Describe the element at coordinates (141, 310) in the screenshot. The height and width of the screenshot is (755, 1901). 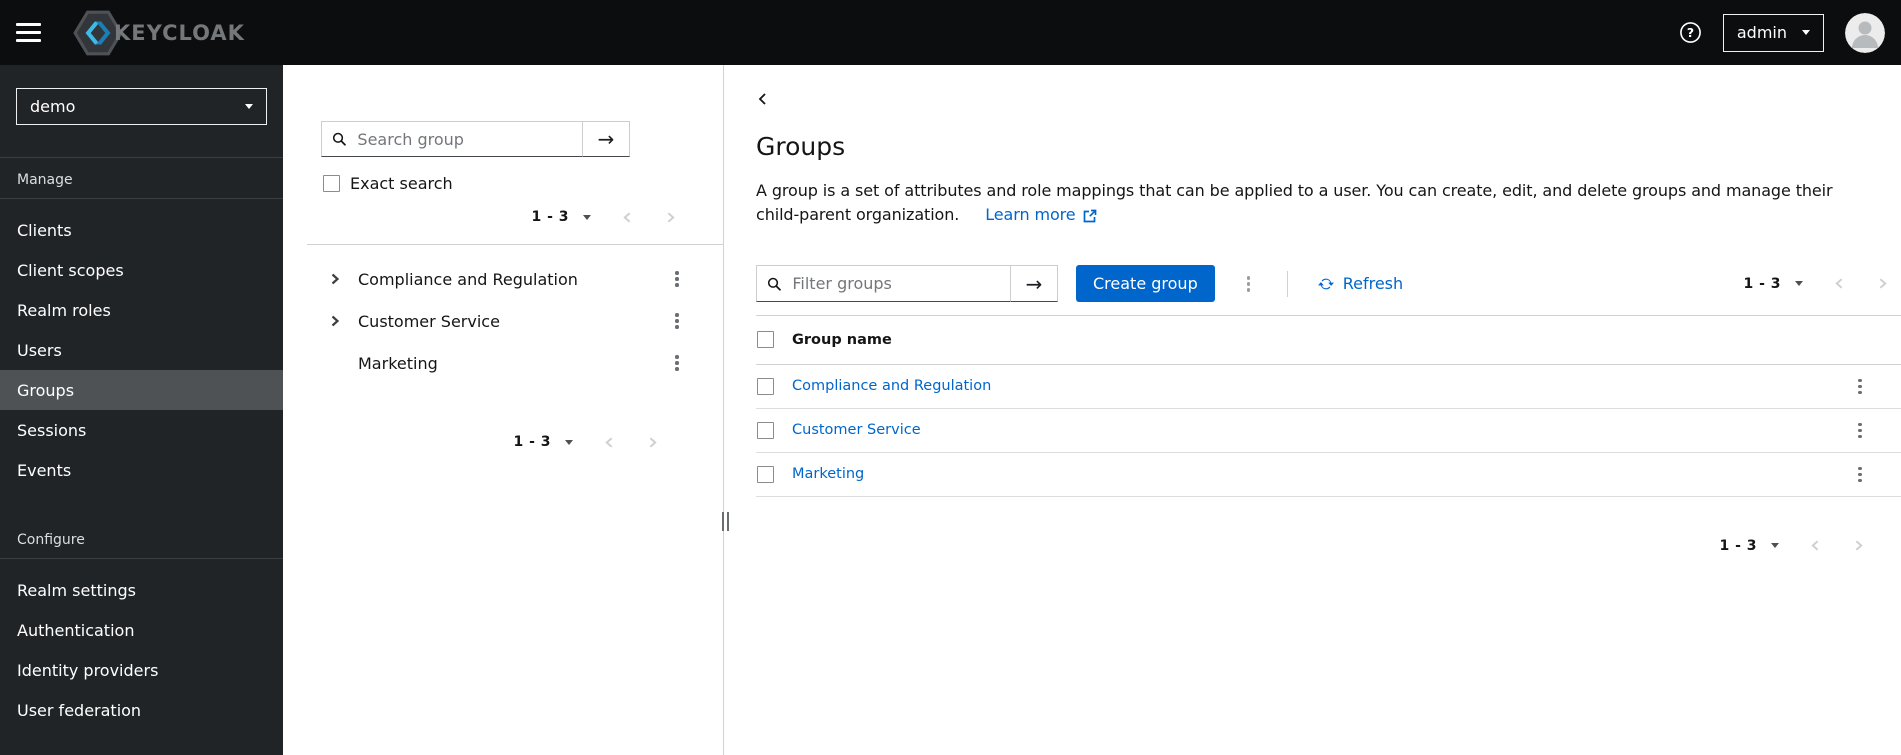
I see `sidebar-item-realm-roles: Realm roles` at that location.